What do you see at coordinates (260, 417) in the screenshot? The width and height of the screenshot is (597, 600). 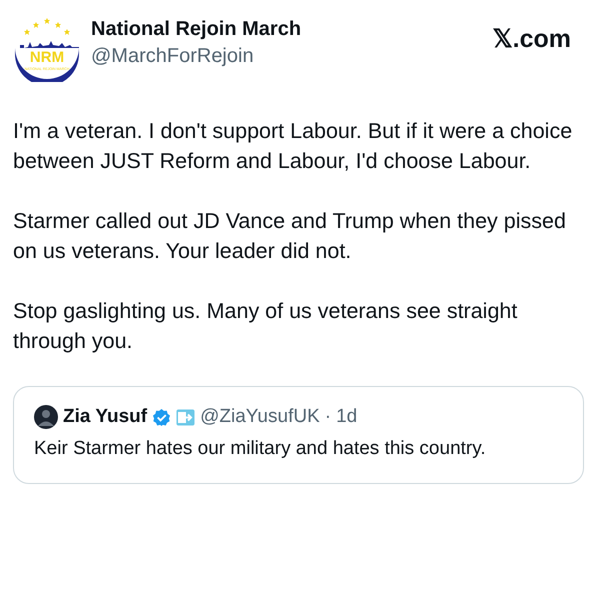 I see `quoted-author-handle: @ZiaYusufUK` at bounding box center [260, 417].